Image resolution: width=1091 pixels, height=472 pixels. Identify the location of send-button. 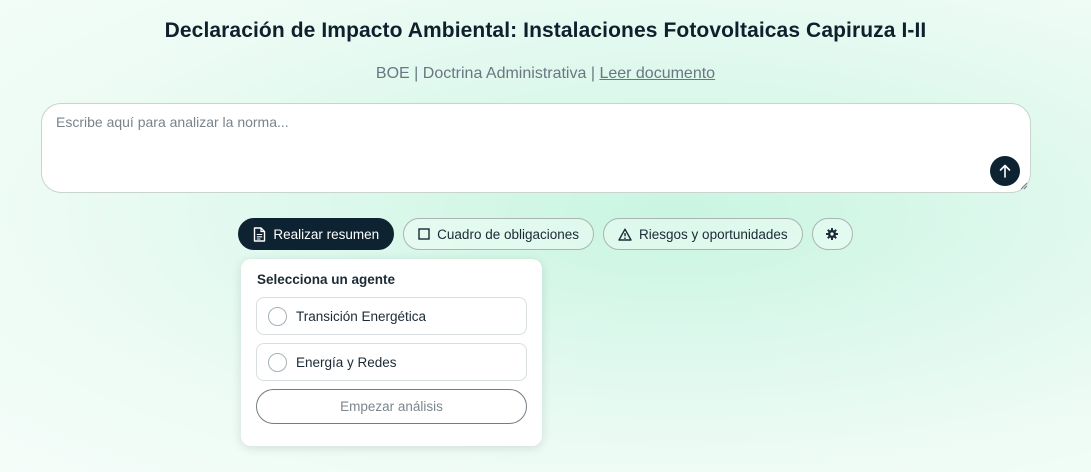
(1005, 171).